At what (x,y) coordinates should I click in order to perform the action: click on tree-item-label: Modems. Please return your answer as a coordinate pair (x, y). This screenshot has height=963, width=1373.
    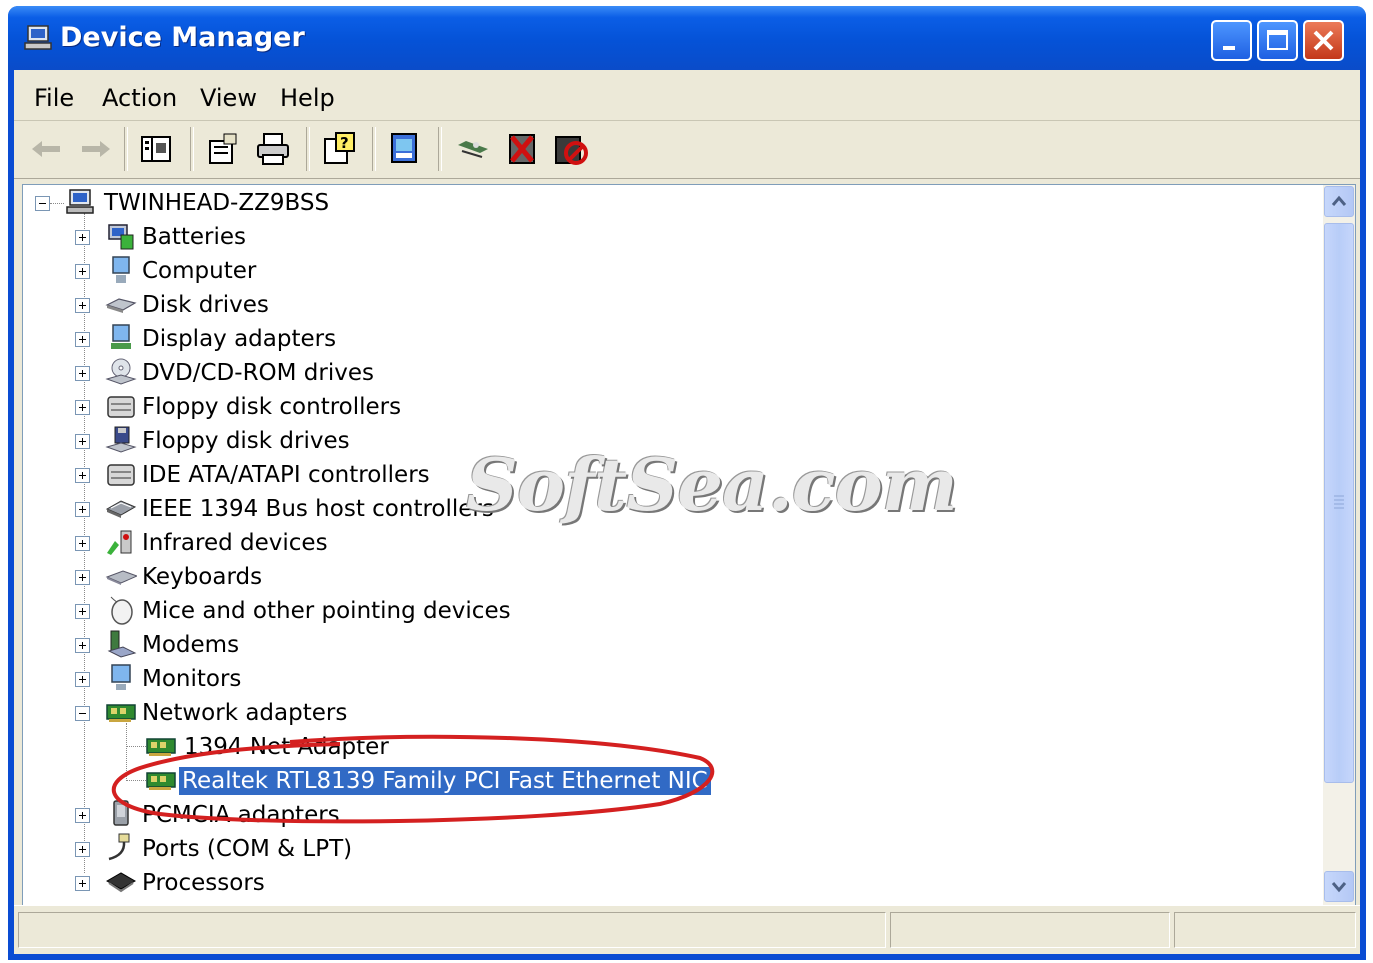
    Looking at the image, I should click on (190, 645).